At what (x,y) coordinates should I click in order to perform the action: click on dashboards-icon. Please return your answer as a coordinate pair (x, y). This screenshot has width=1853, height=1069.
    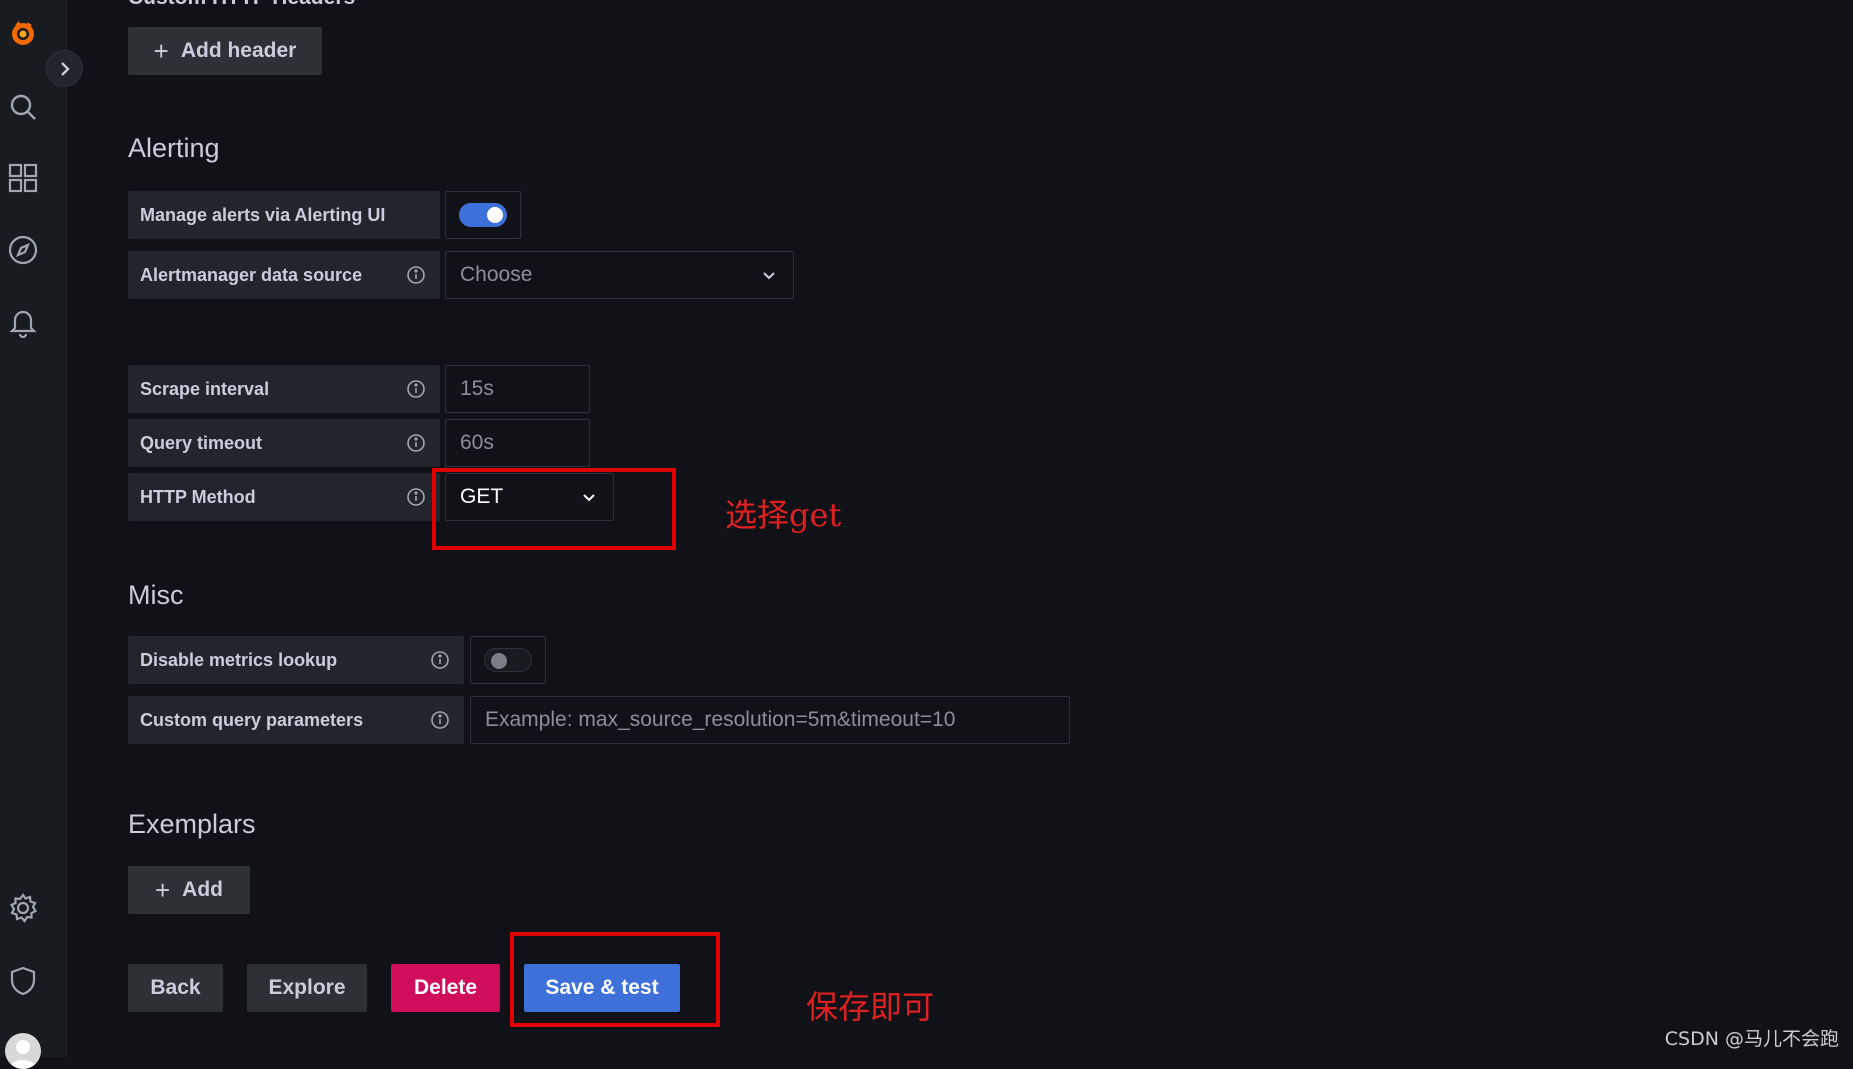
    Looking at the image, I should click on (23, 178).